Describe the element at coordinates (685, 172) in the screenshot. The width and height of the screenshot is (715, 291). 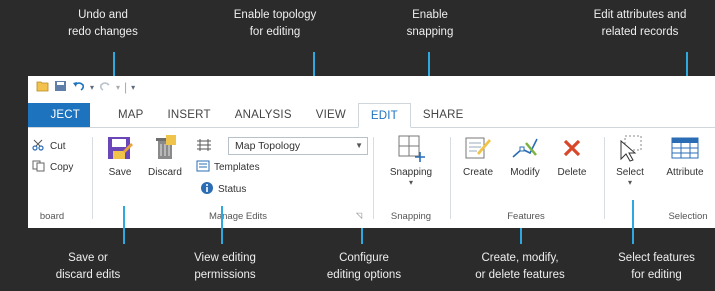
I see `attributes-label: Attribute` at that location.